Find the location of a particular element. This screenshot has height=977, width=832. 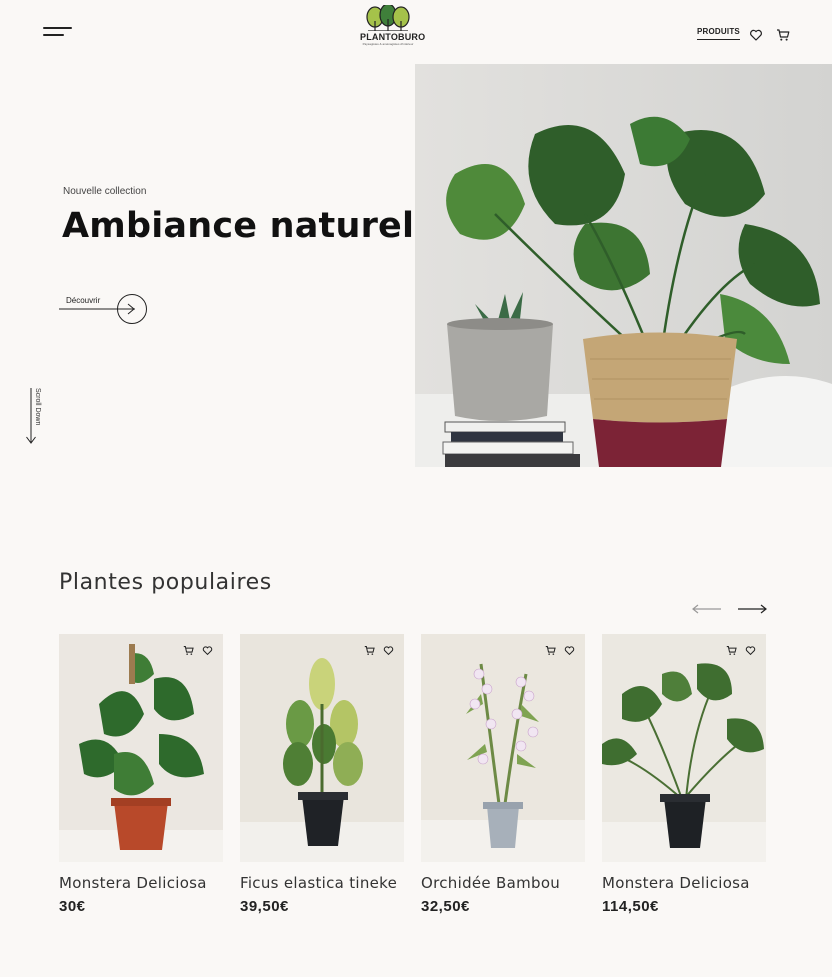

heart-icon is located at coordinates (756, 35).